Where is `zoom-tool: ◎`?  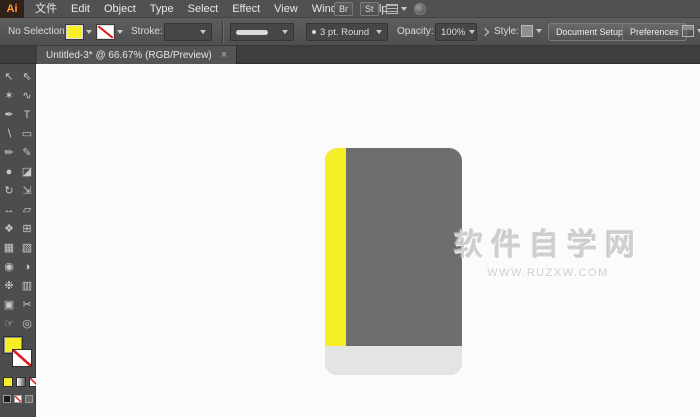
zoom-tool: ◎ is located at coordinates (27, 323).